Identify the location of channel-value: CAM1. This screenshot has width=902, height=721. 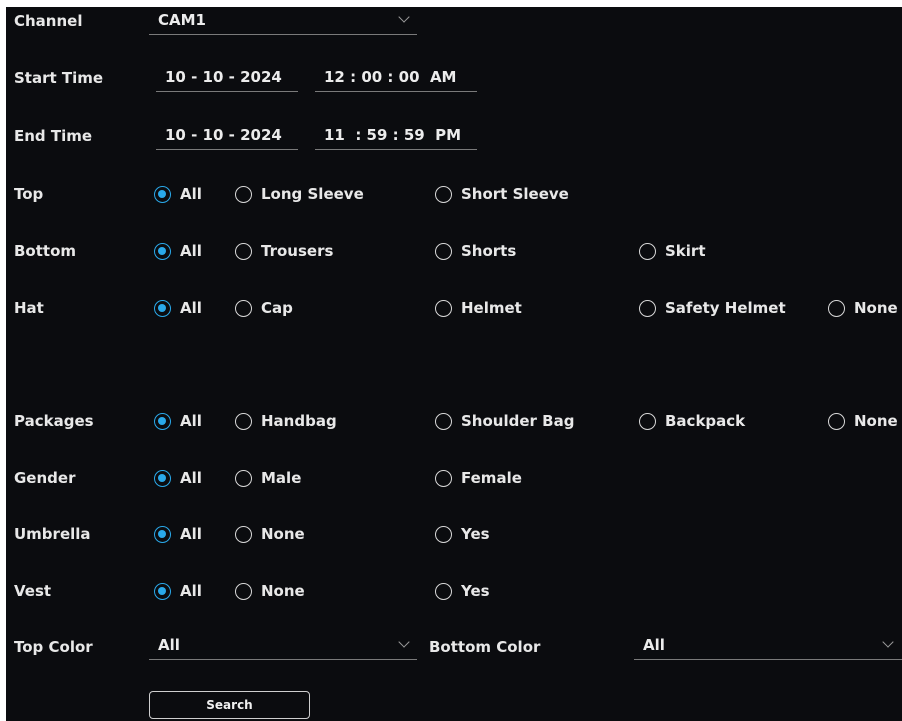
(182, 20).